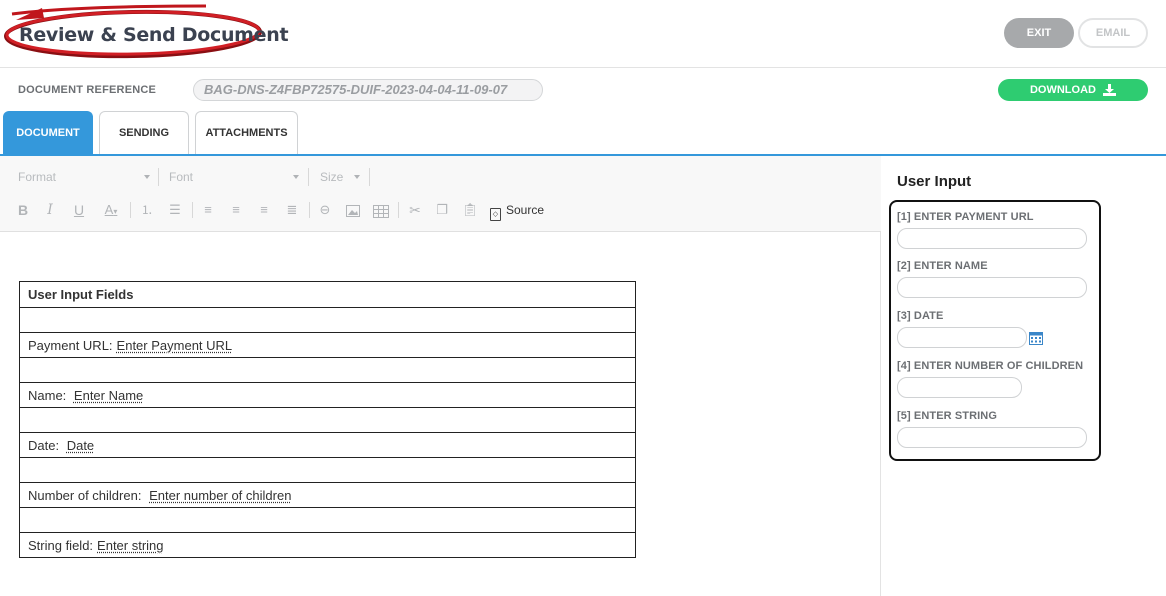  Describe the element at coordinates (48, 133) in the screenshot. I see `tab-document: DOCUMENT` at that location.